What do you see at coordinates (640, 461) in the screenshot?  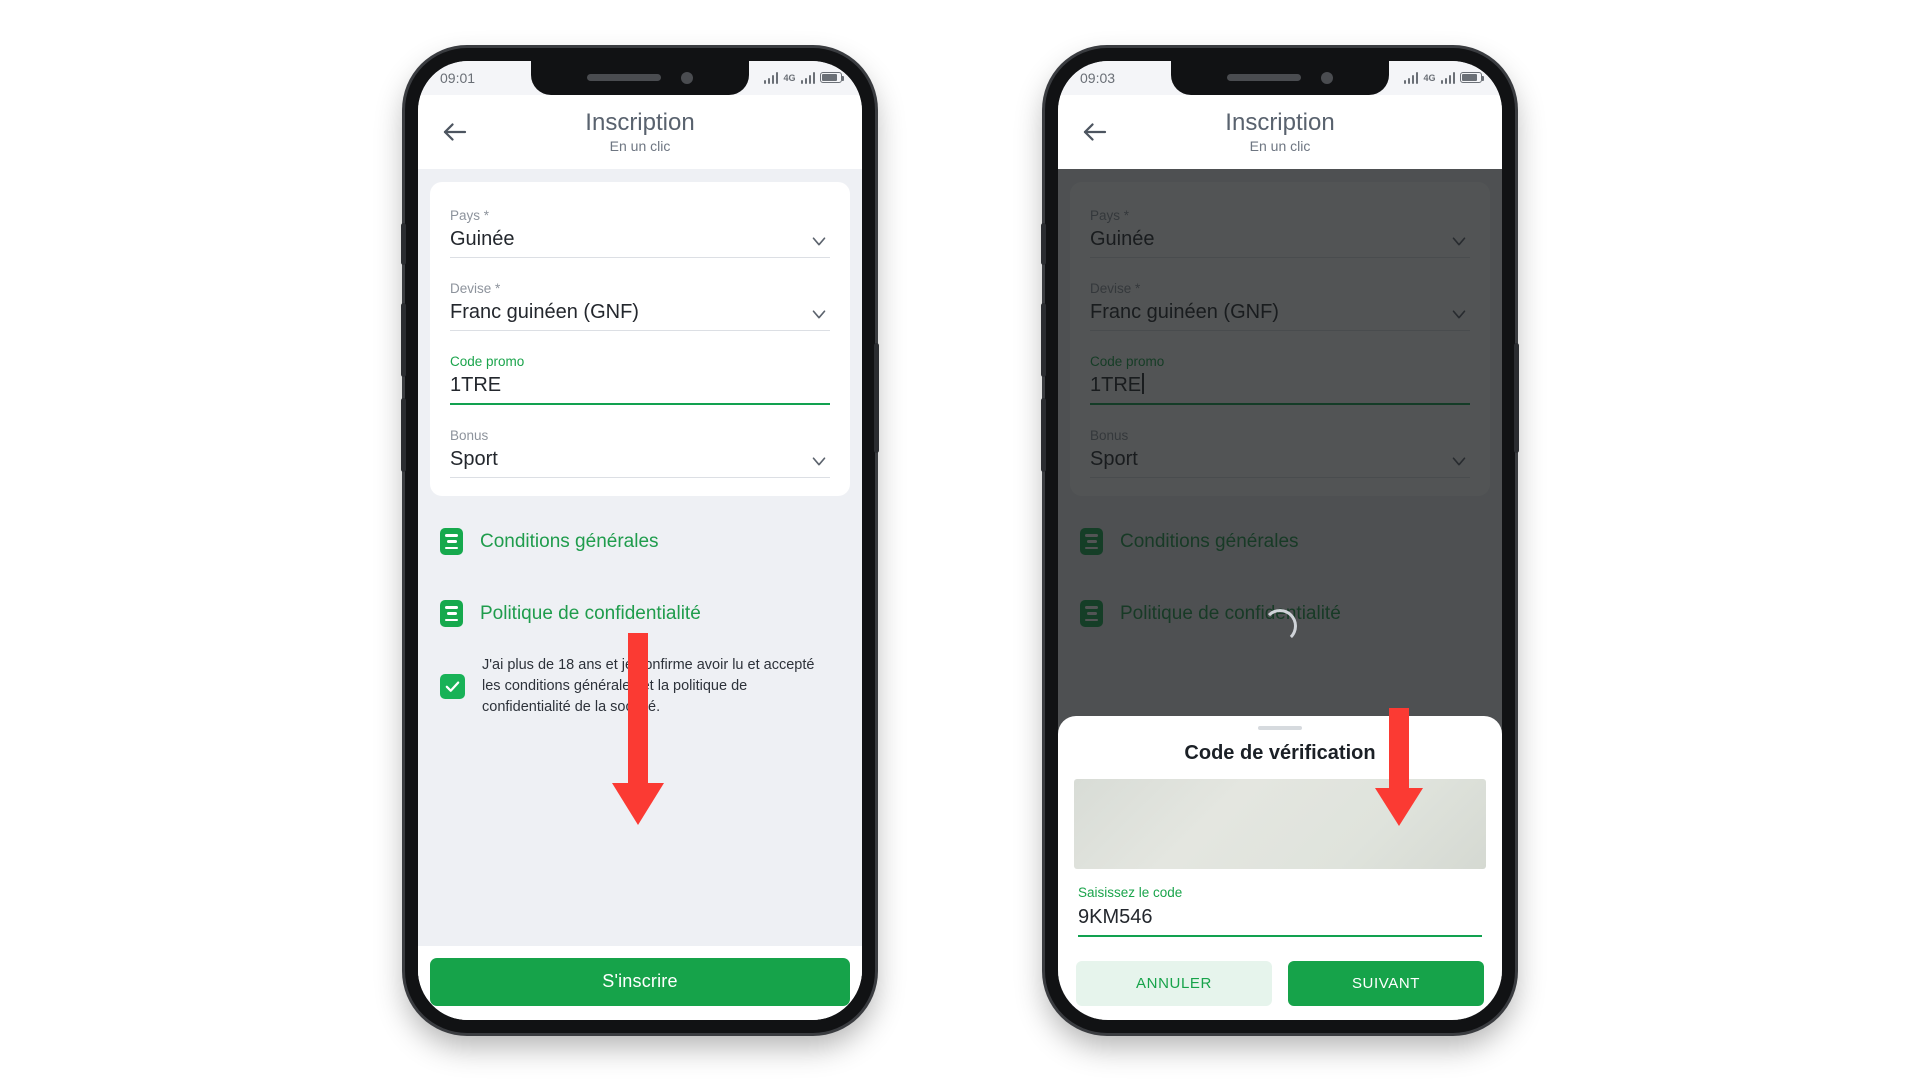 I see `field-bonus-row: Sport` at bounding box center [640, 461].